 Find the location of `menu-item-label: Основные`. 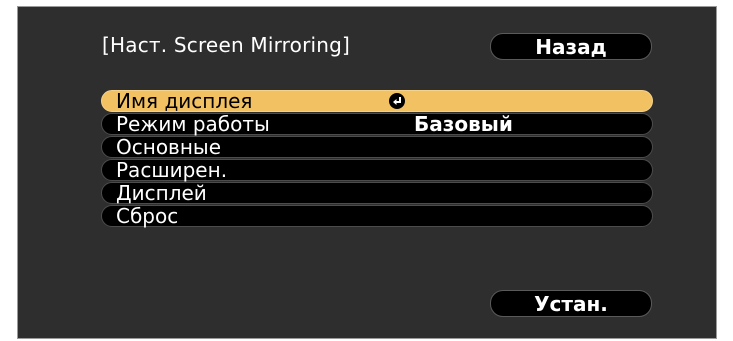

menu-item-label: Основные is located at coordinates (169, 147).